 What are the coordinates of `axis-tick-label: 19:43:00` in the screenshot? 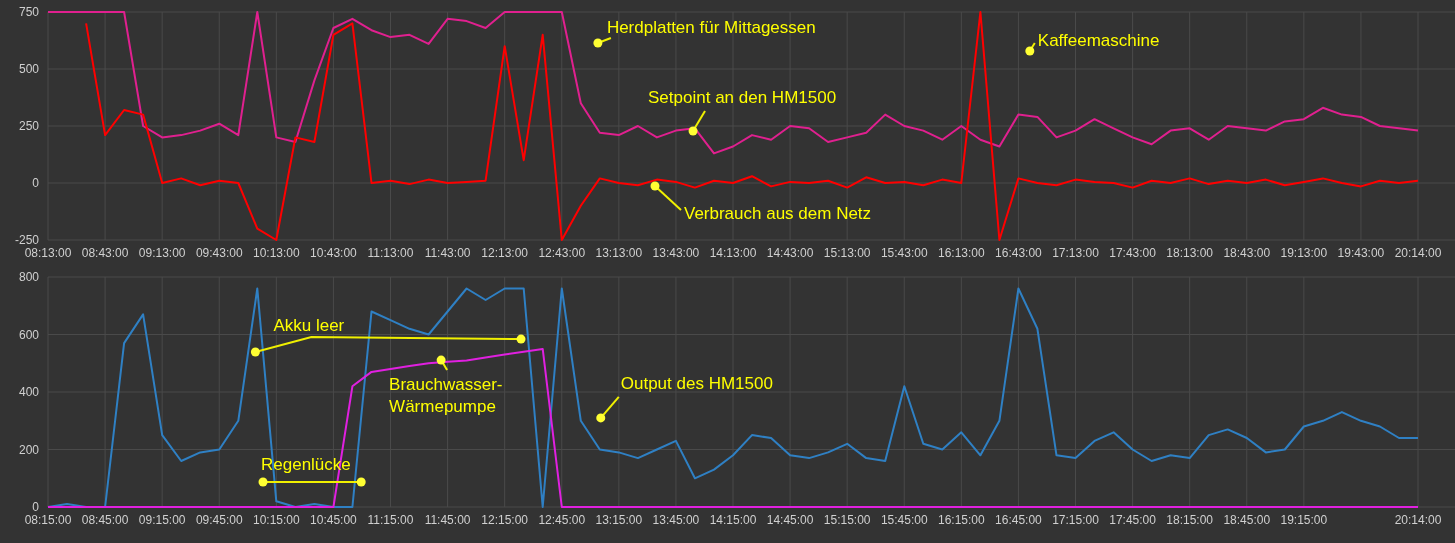 It's located at (1361, 253).